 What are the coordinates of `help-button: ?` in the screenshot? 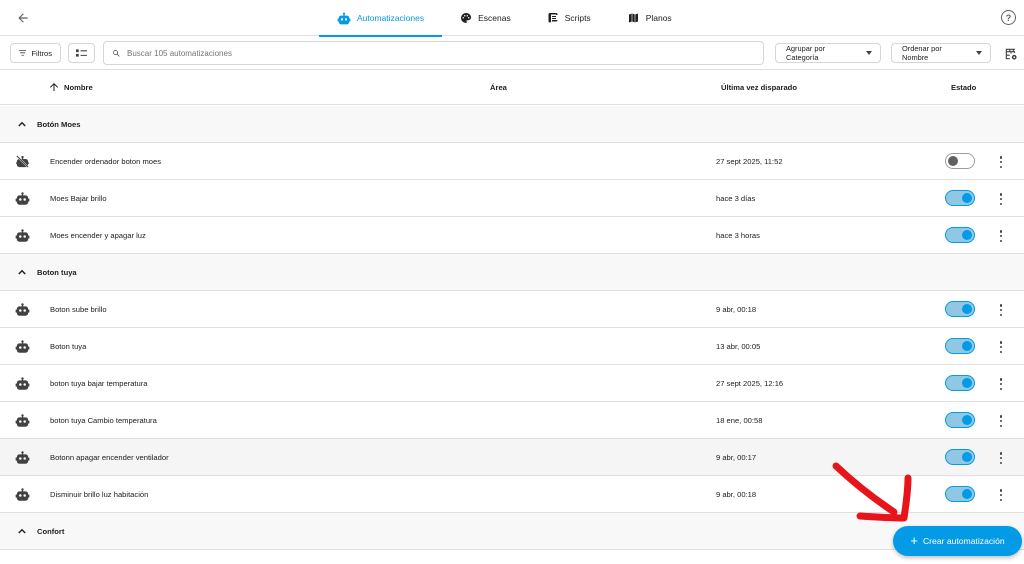 It's located at (1008, 17).